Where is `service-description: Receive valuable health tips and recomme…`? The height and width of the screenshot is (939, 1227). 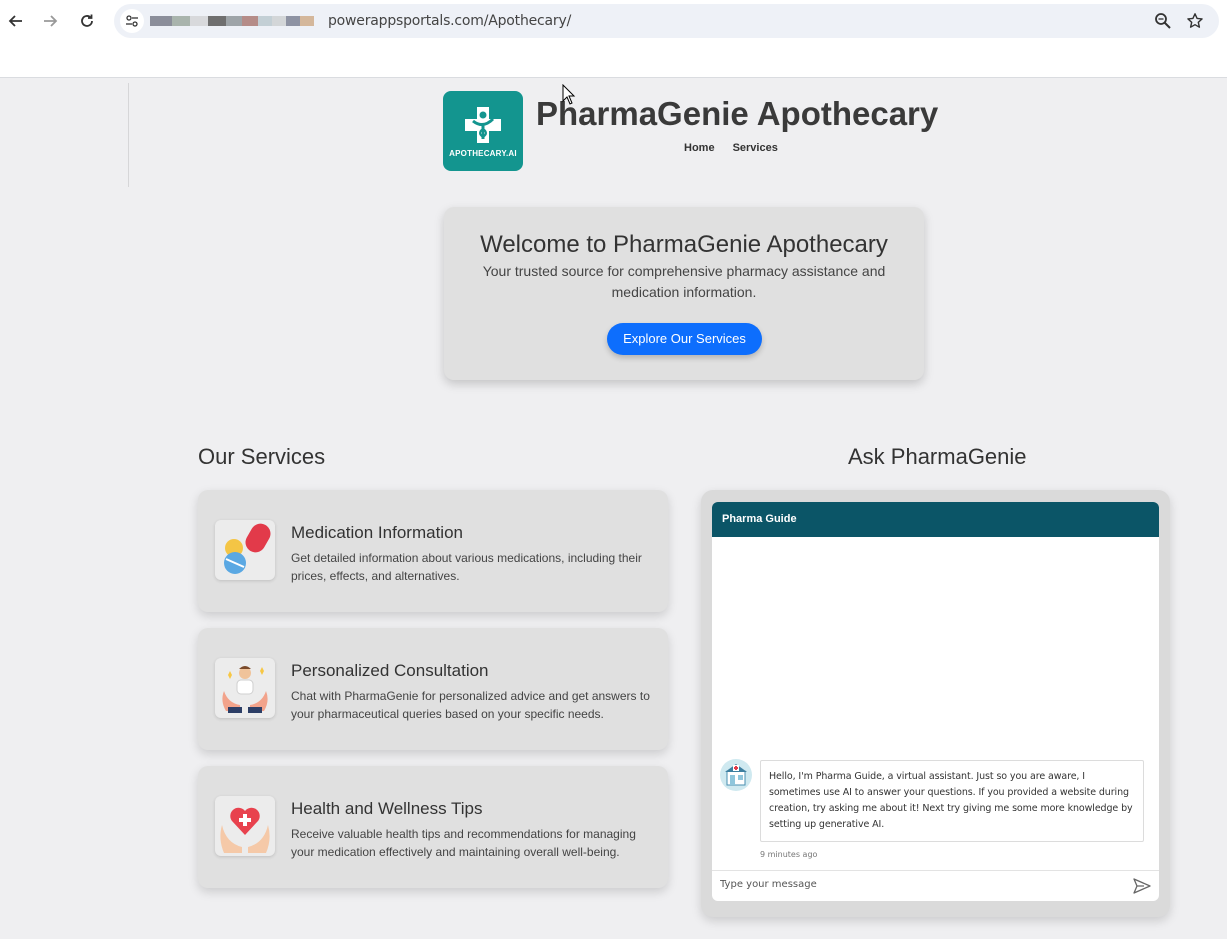 service-description: Receive valuable health tips and recomme… is located at coordinates (463, 843).